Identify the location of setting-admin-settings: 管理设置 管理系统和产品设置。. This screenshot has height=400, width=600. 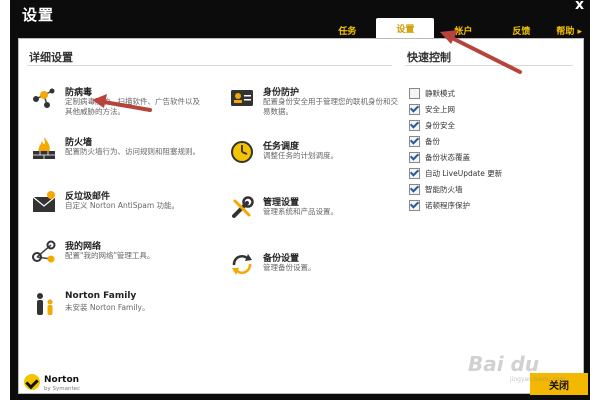
(319, 215).